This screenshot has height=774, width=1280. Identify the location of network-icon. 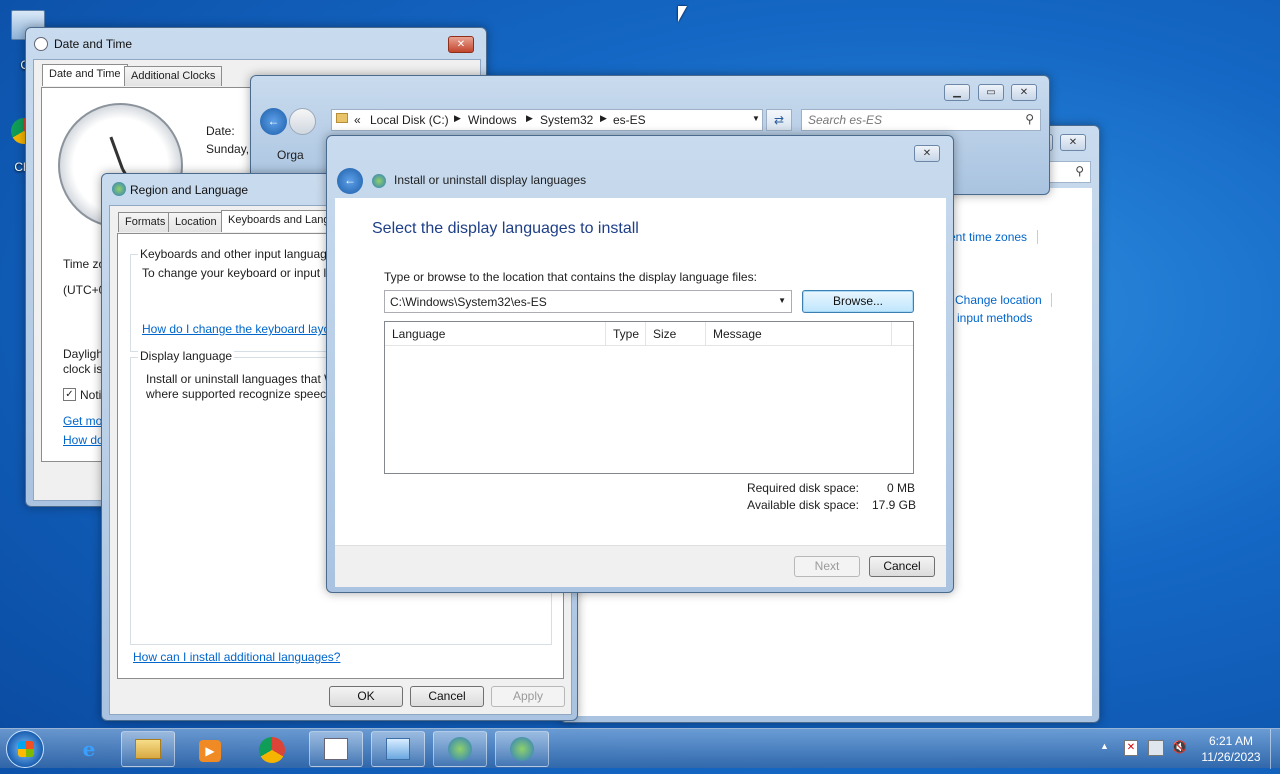
(1156, 748).